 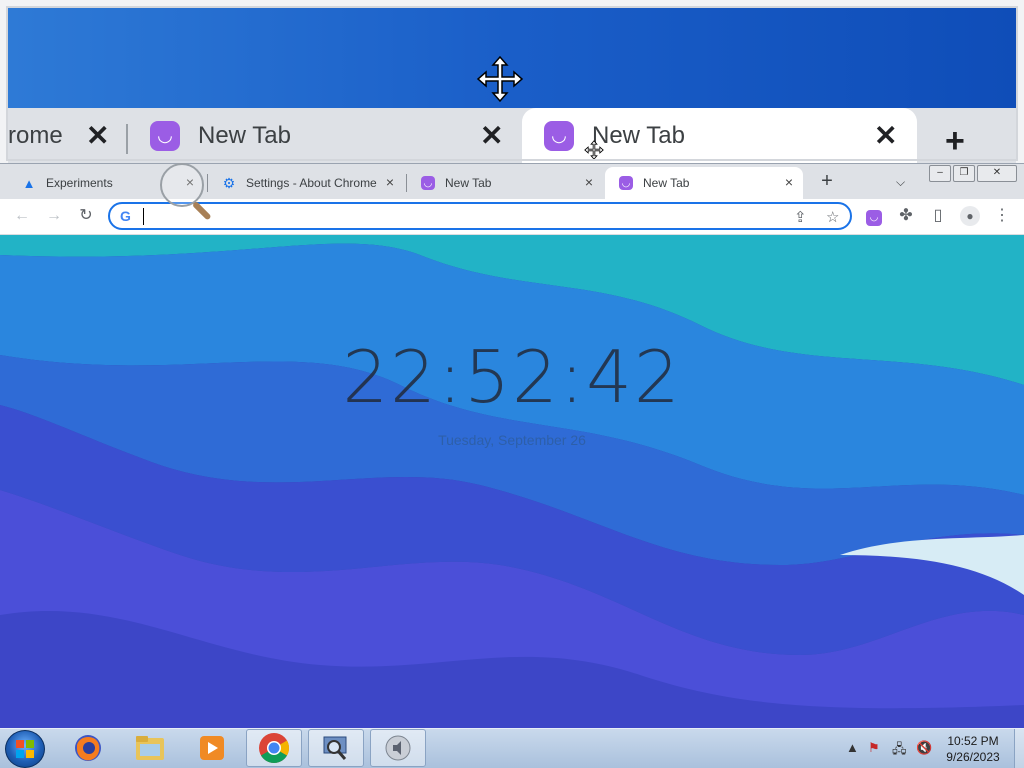 I want to click on tab-label: rome, so click(x=35, y=135).